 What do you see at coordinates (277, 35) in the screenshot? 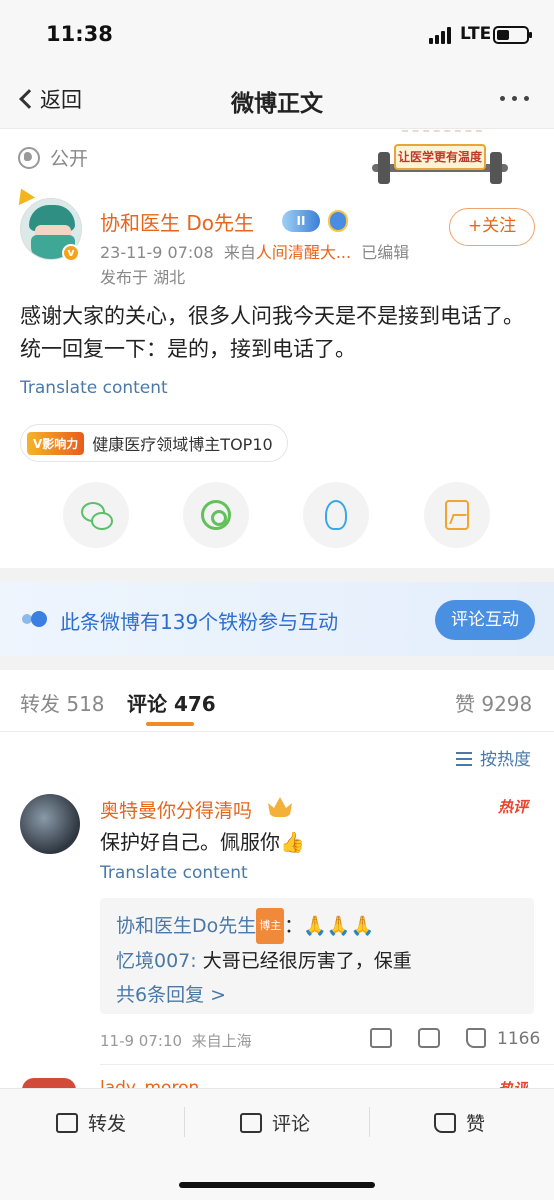
I see `status-bar: 11:38 LTE` at bounding box center [277, 35].